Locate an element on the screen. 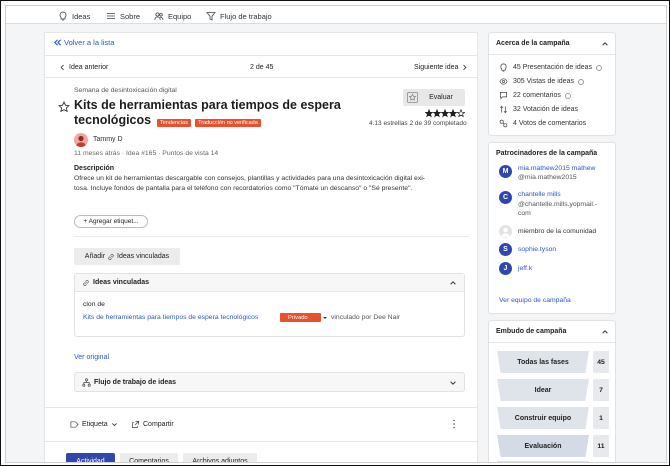 The image size is (670, 466). idea-position: 2 de 45 is located at coordinates (262, 67).